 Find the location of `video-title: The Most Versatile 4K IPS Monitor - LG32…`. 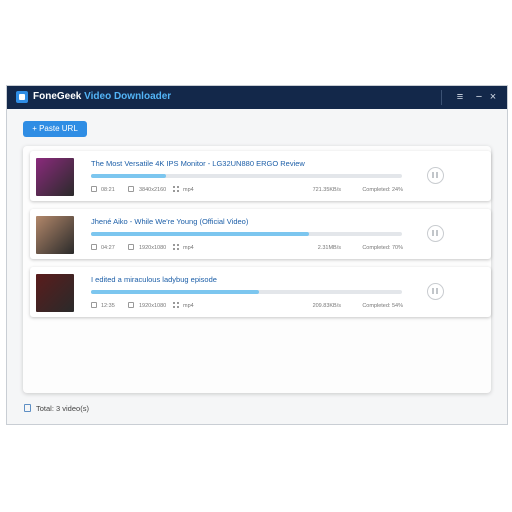

video-title: The Most Versatile 4K IPS Monitor - LG32… is located at coordinates (198, 163).